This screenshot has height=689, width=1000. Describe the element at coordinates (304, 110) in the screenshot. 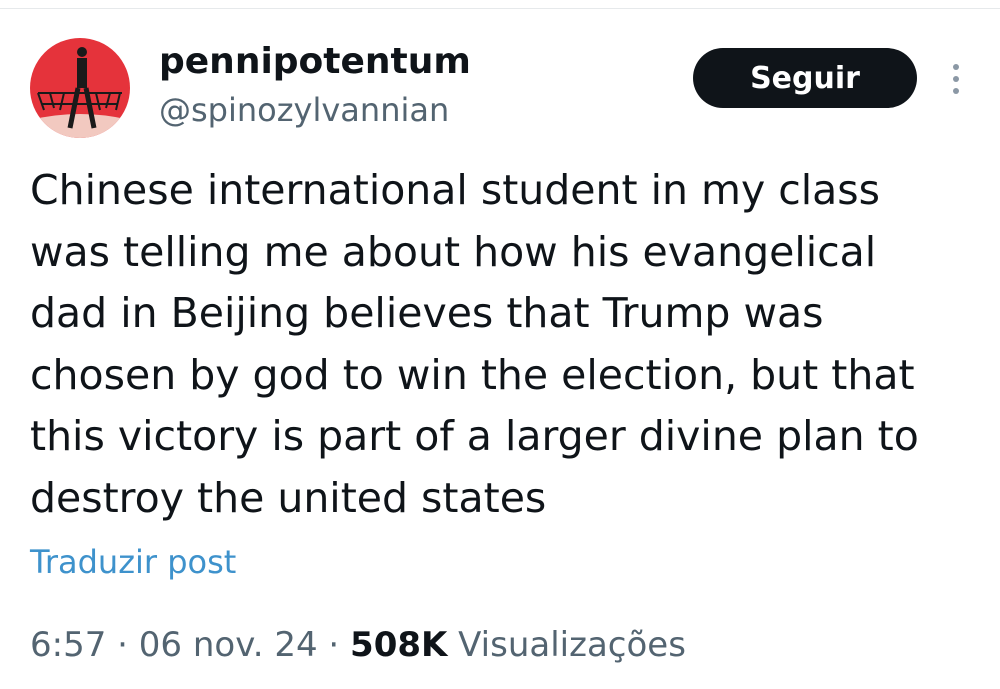

I see `user-handle: @spinozylvannian` at that location.